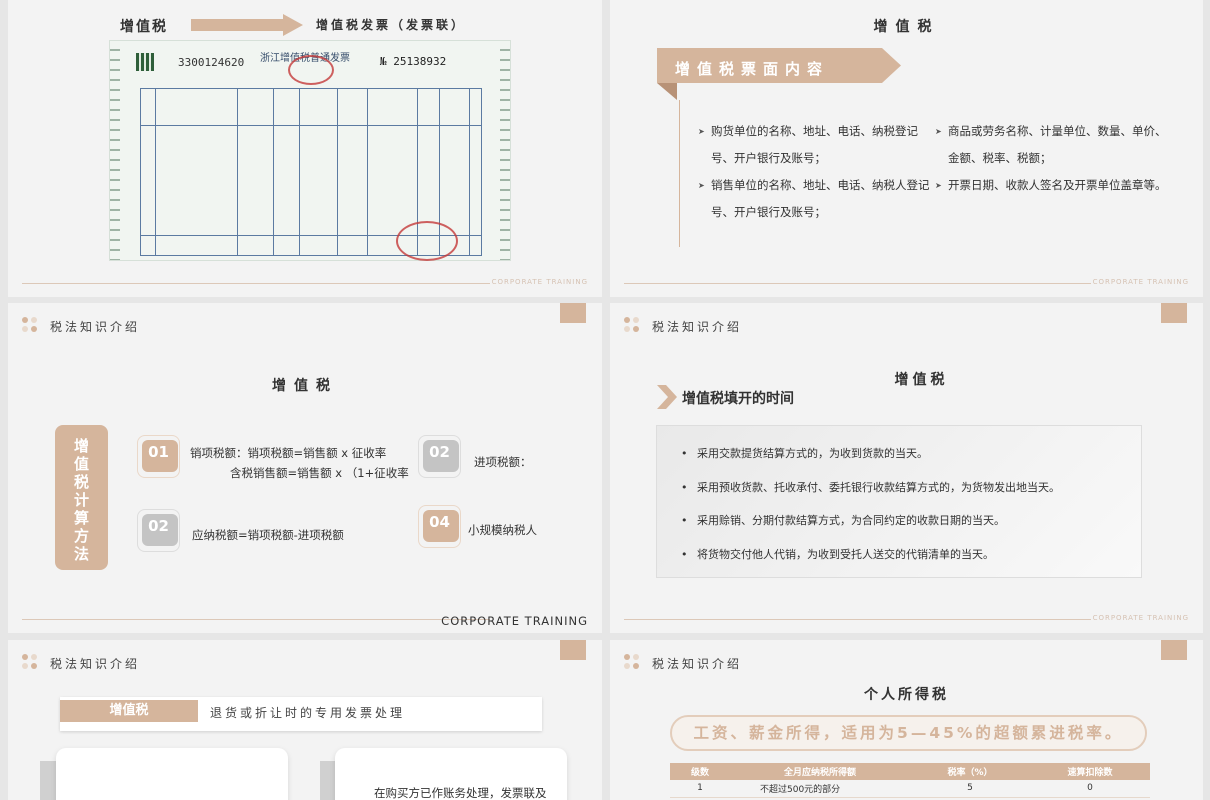 The height and width of the screenshot is (800, 1210). Describe the element at coordinates (667, 91) in the screenshot. I see `banner-fold` at that location.